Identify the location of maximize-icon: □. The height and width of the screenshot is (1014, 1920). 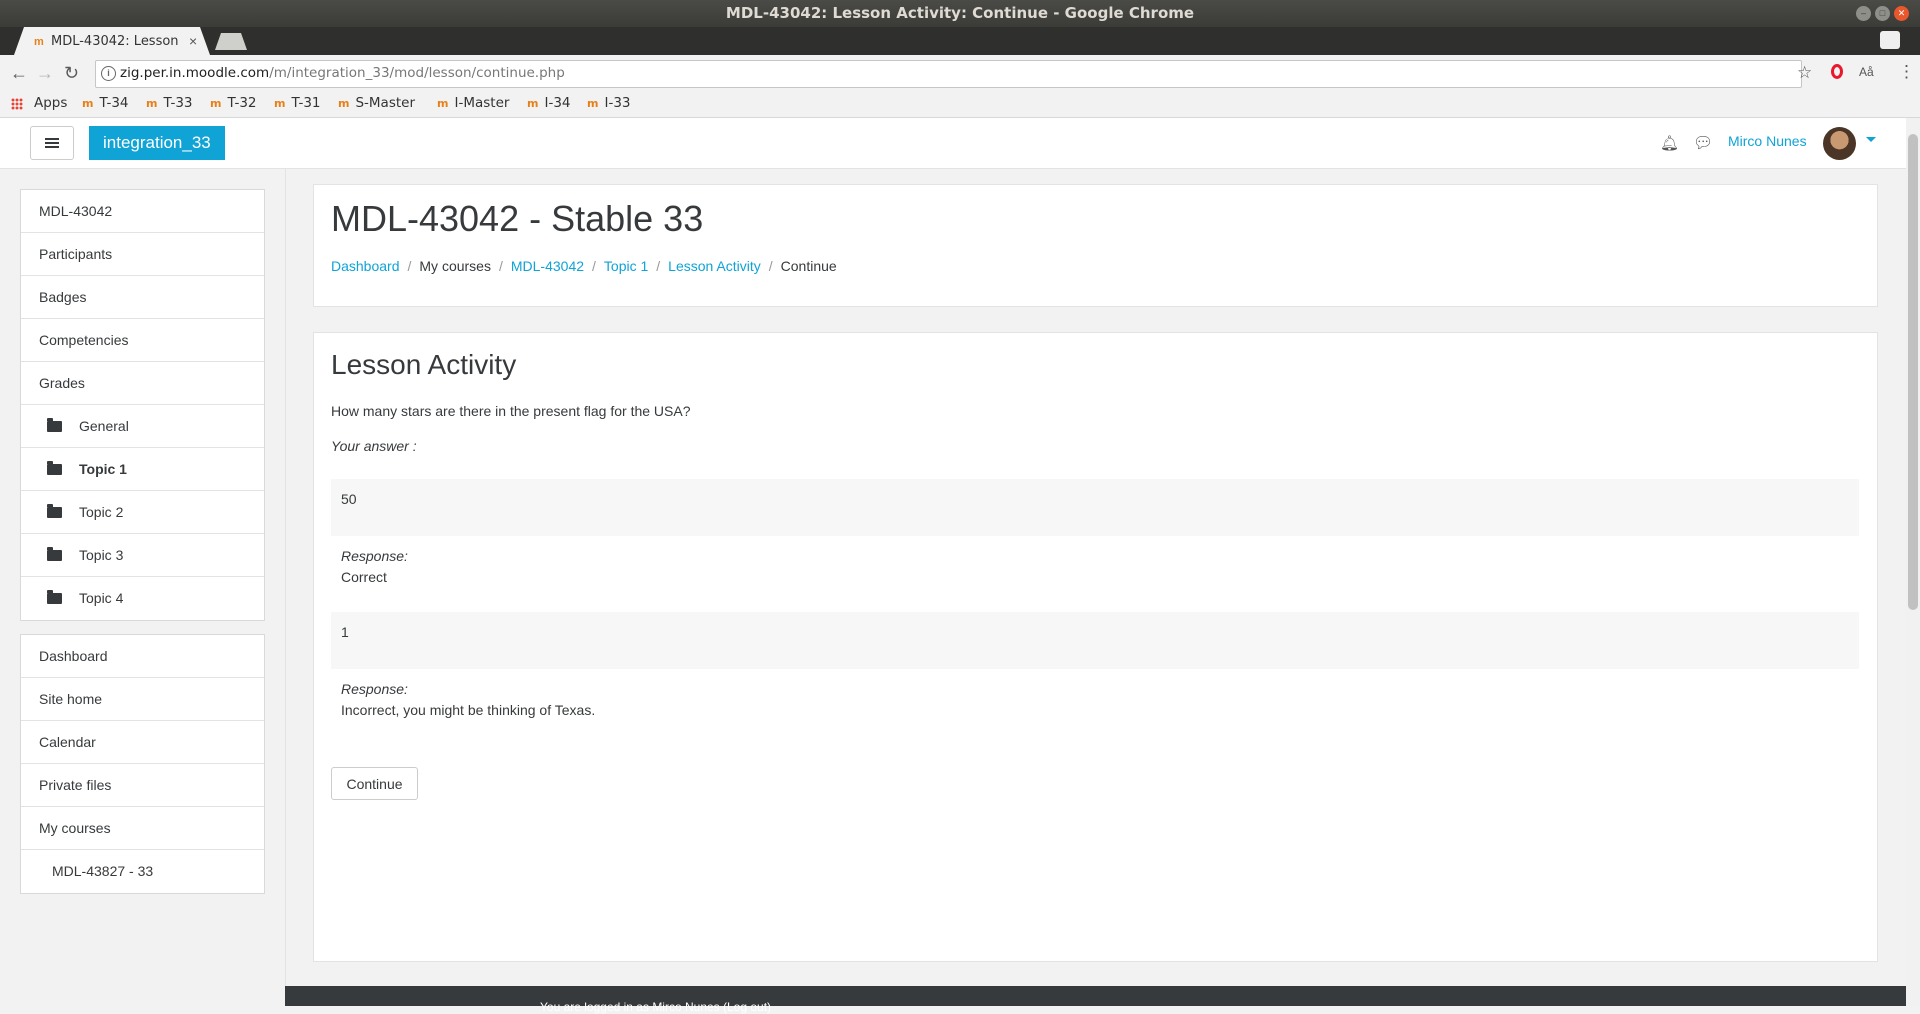
(1882, 13).